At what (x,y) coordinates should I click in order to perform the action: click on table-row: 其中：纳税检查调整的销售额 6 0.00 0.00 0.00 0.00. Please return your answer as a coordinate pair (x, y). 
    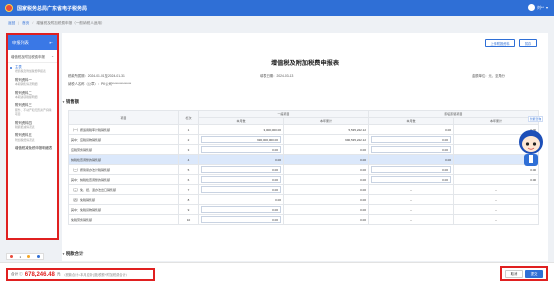
    Looking at the image, I should click on (304, 179).